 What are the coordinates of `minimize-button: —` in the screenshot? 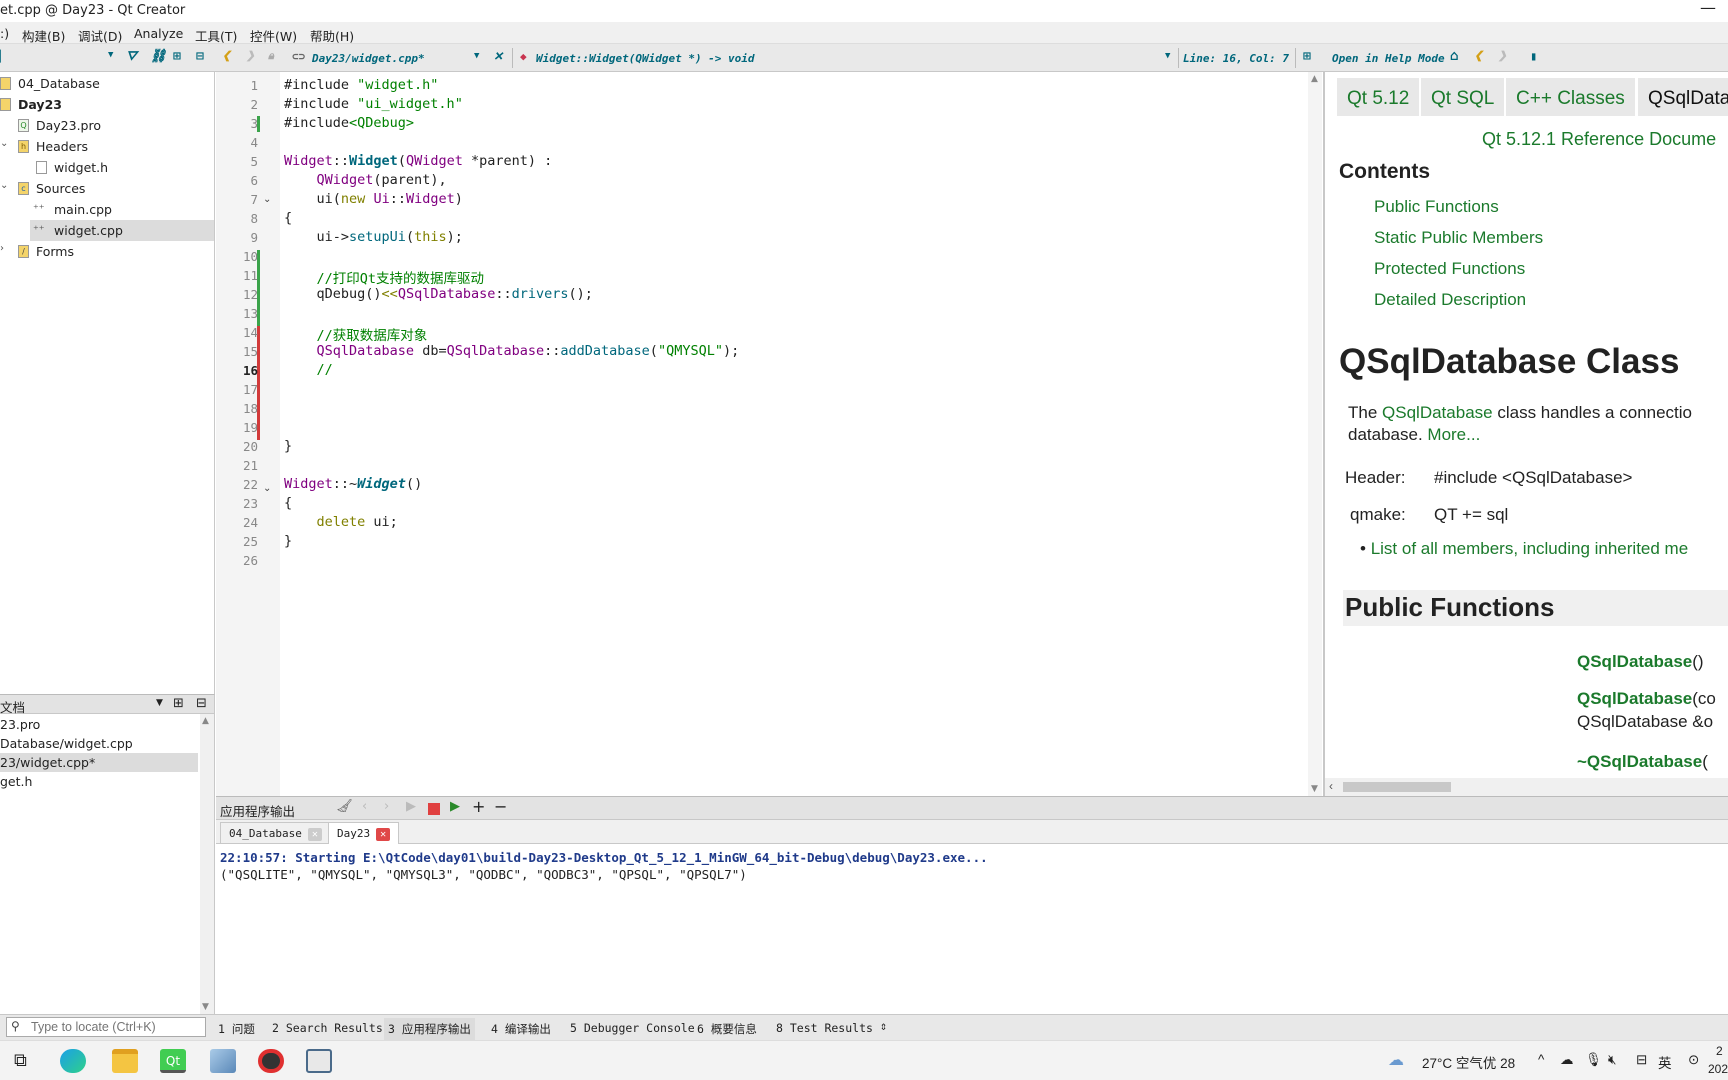 It's located at (1708, 8).